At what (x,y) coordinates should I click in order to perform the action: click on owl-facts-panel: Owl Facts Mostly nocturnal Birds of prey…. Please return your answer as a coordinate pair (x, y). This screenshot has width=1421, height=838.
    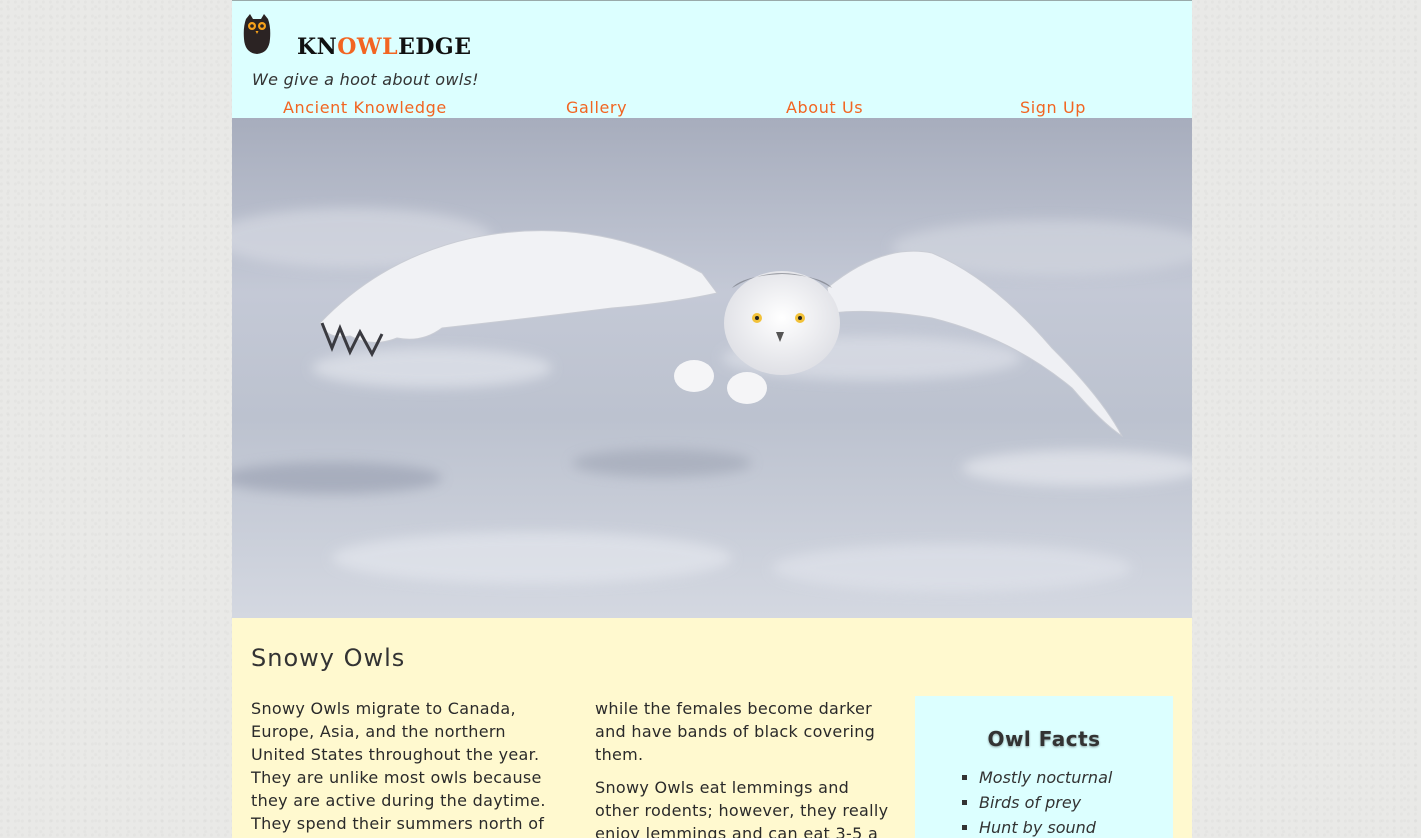
    Looking at the image, I should click on (1044, 767).